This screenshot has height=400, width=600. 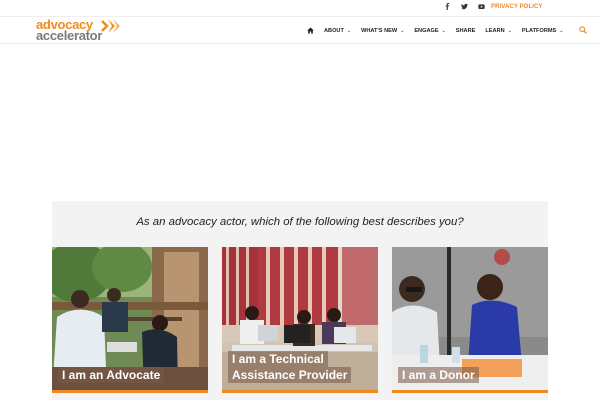 What do you see at coordinates (426, 30) in the screenshot?
I see `nav-label: ENGAGE` at bounding box center [426, 30].